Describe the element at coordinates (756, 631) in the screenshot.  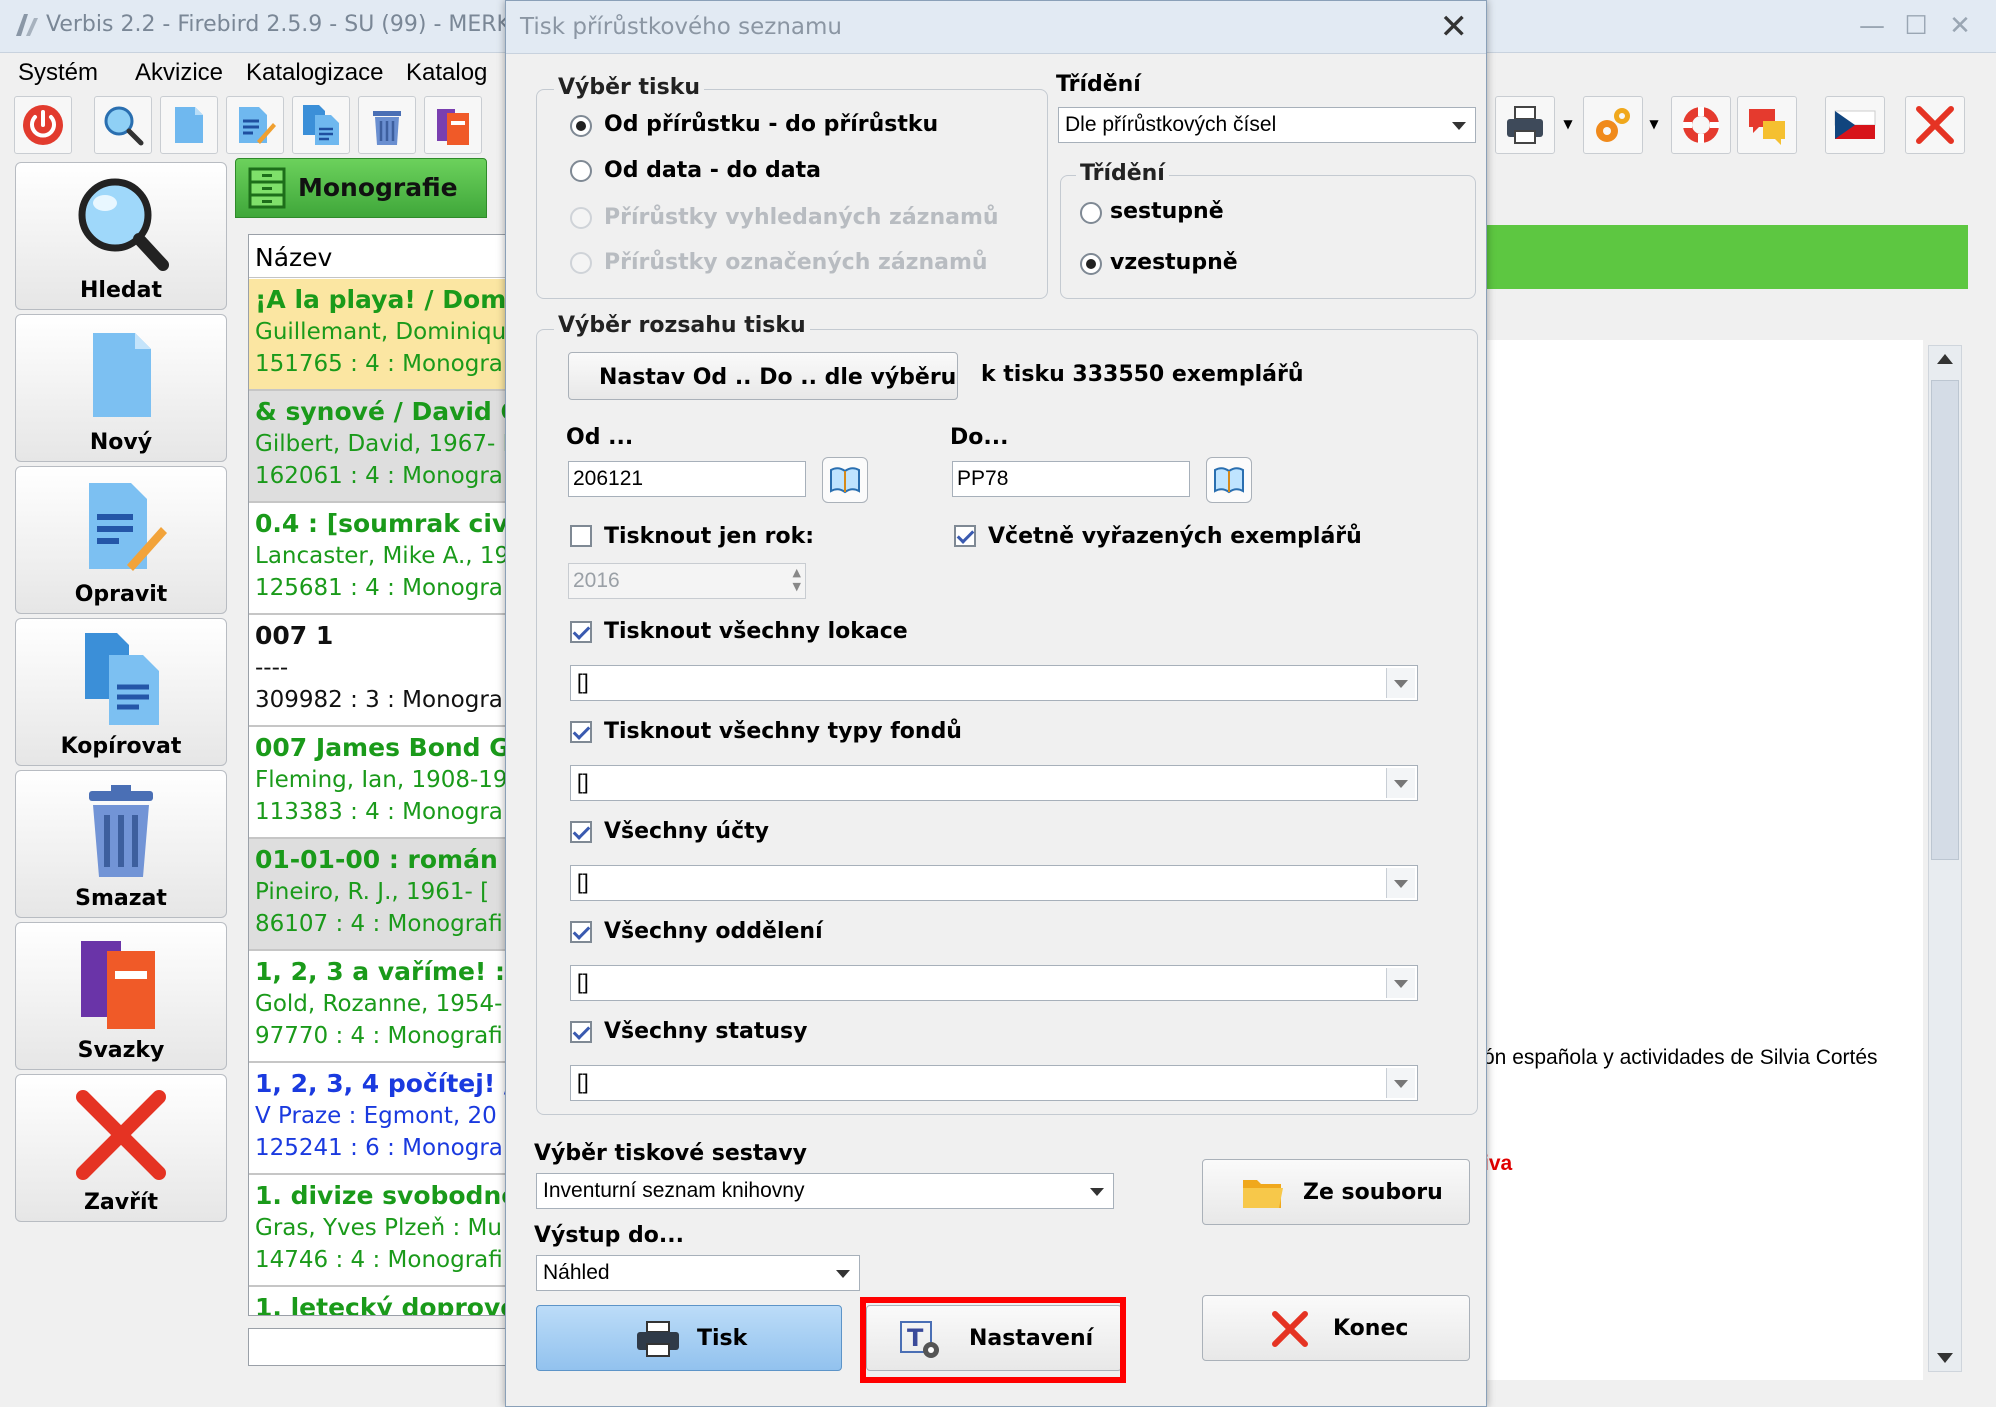
I see `all-locations-label: Tisknout všechny lokace` at that location.